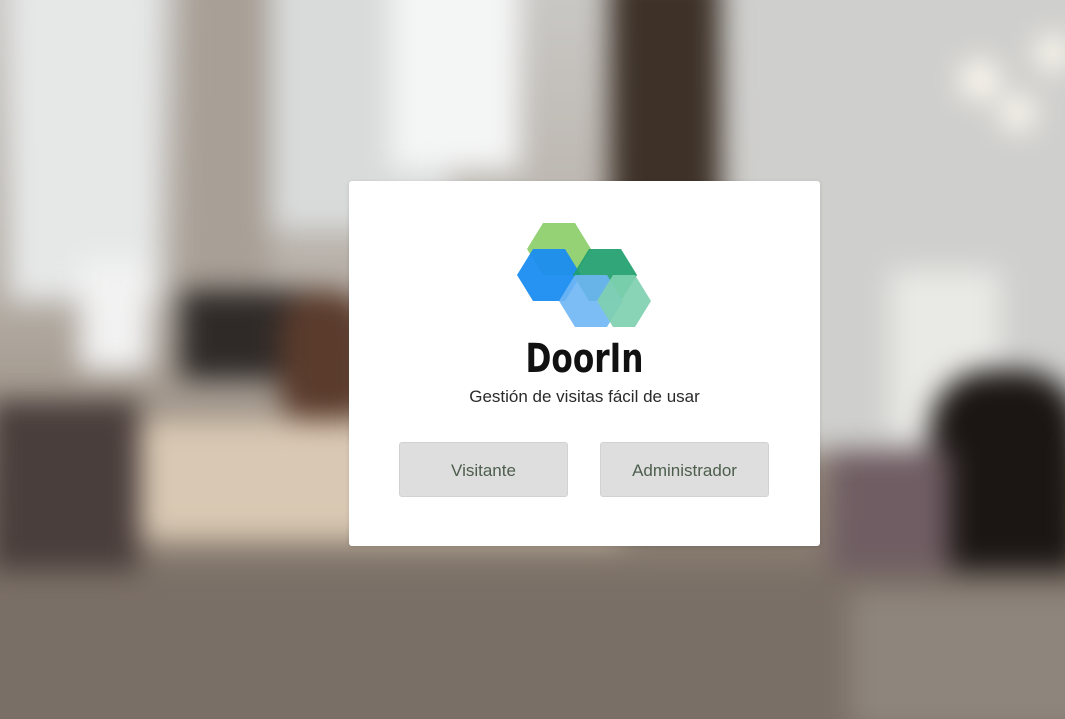 Image resolution: width=1065 pixels, height=719 pixels. What do you see at coordinates (483, 469) in the screenshot?
I see `visitor-button: Visitante` at bounding box center [483, 469].